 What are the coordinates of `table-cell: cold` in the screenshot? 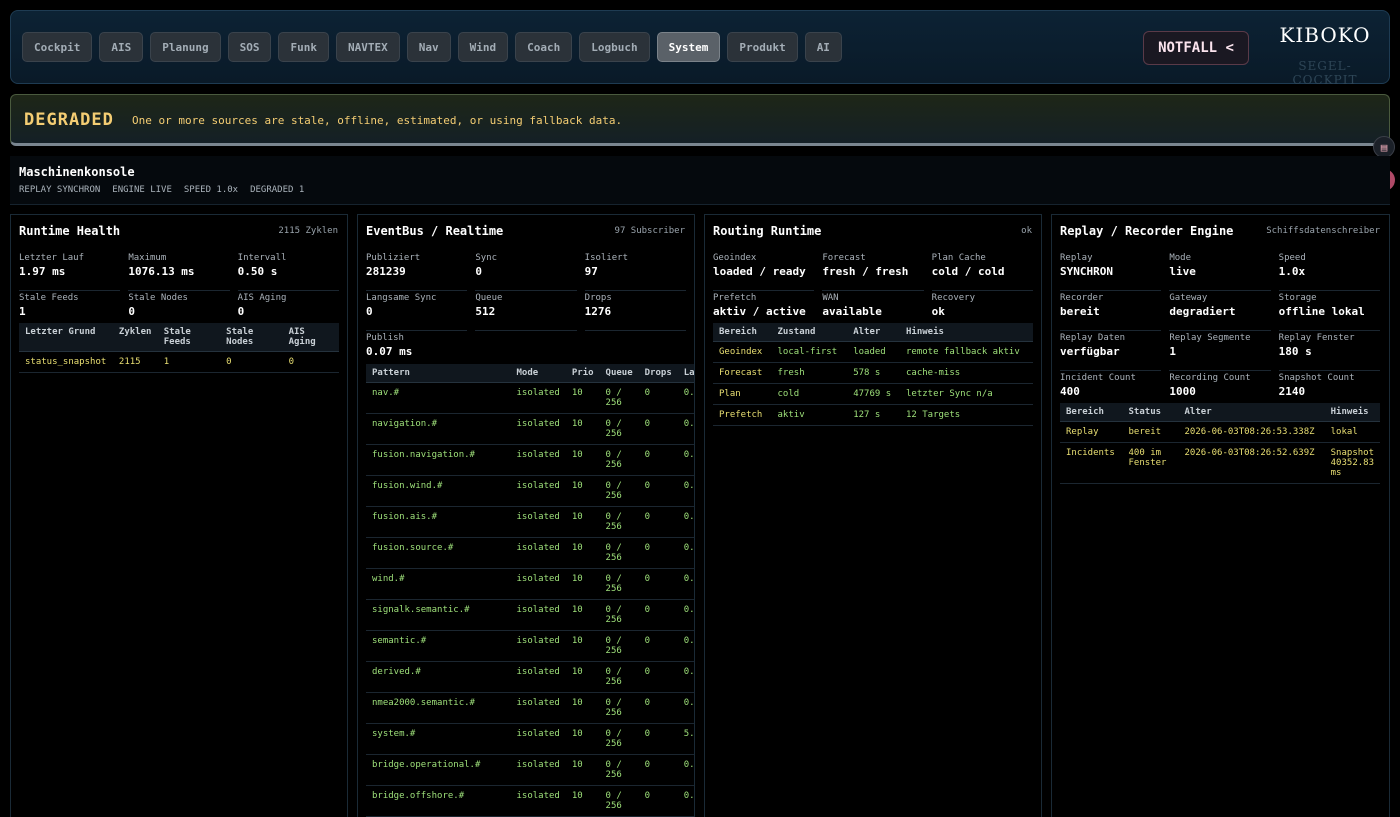 It's located at (809, 394).